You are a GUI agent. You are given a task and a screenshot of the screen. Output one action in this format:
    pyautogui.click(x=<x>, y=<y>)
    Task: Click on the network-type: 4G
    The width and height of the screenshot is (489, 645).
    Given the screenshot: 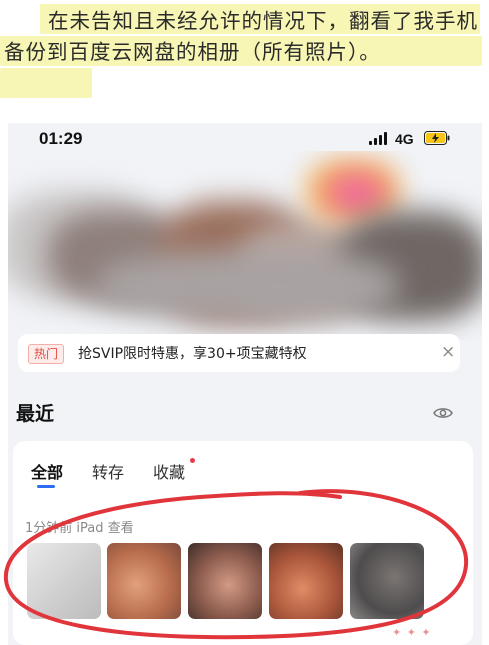 What is the action you would take?
    pyautogui.click(x=404, y=139)
    